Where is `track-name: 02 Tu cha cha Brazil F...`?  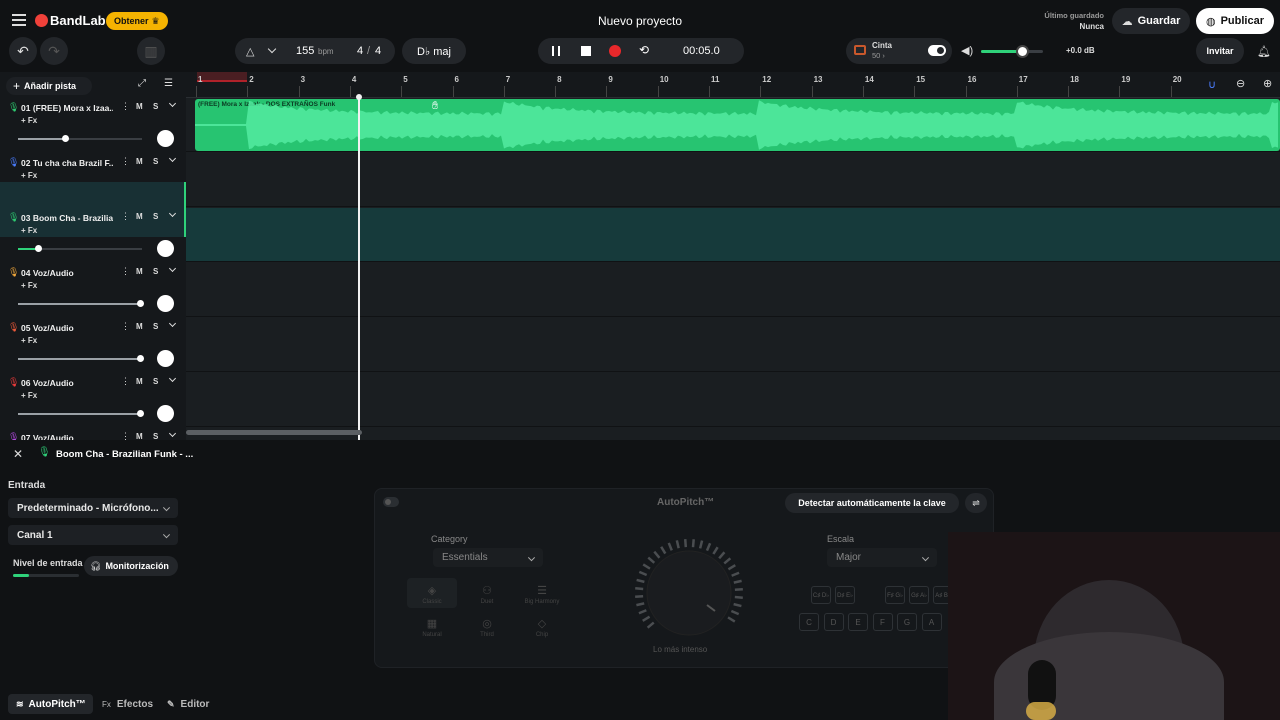
track-name: 02 Tu cha cha Brazil F... is located at coordinates (67, 163).